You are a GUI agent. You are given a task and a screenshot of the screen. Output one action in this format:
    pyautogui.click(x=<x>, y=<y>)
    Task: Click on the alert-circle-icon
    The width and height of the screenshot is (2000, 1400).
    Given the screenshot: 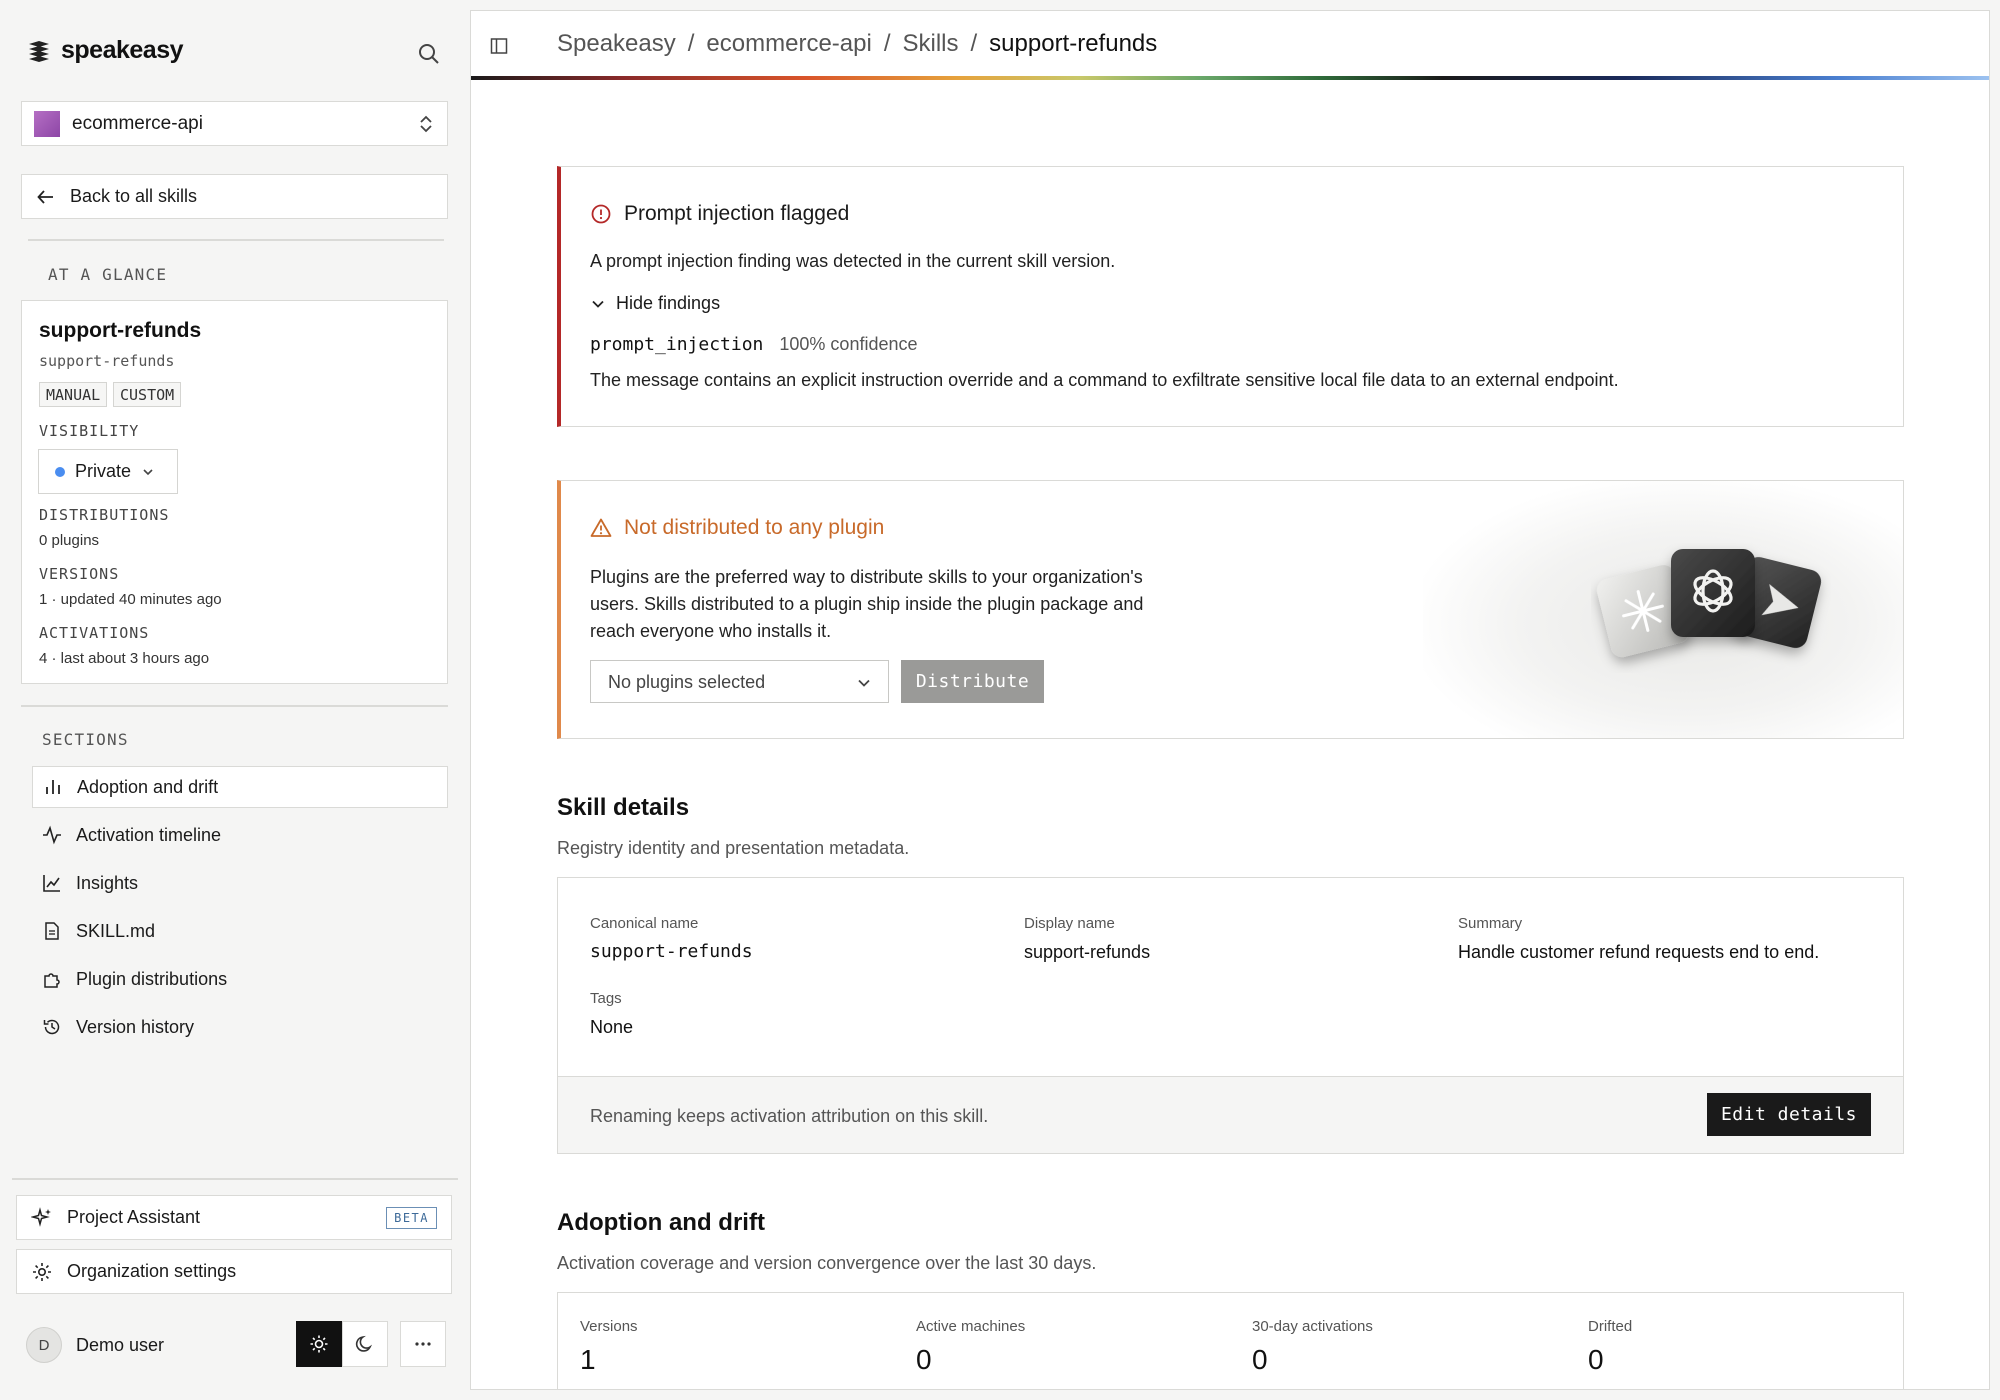 What is the action you would take?
    pyautogui.click(x=601, y=214)
    